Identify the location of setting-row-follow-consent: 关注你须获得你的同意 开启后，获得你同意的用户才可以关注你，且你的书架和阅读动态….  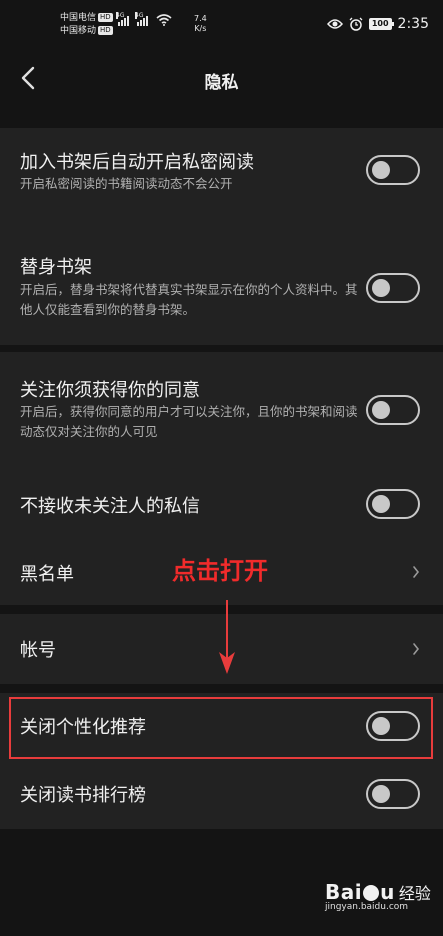
(221, 408).